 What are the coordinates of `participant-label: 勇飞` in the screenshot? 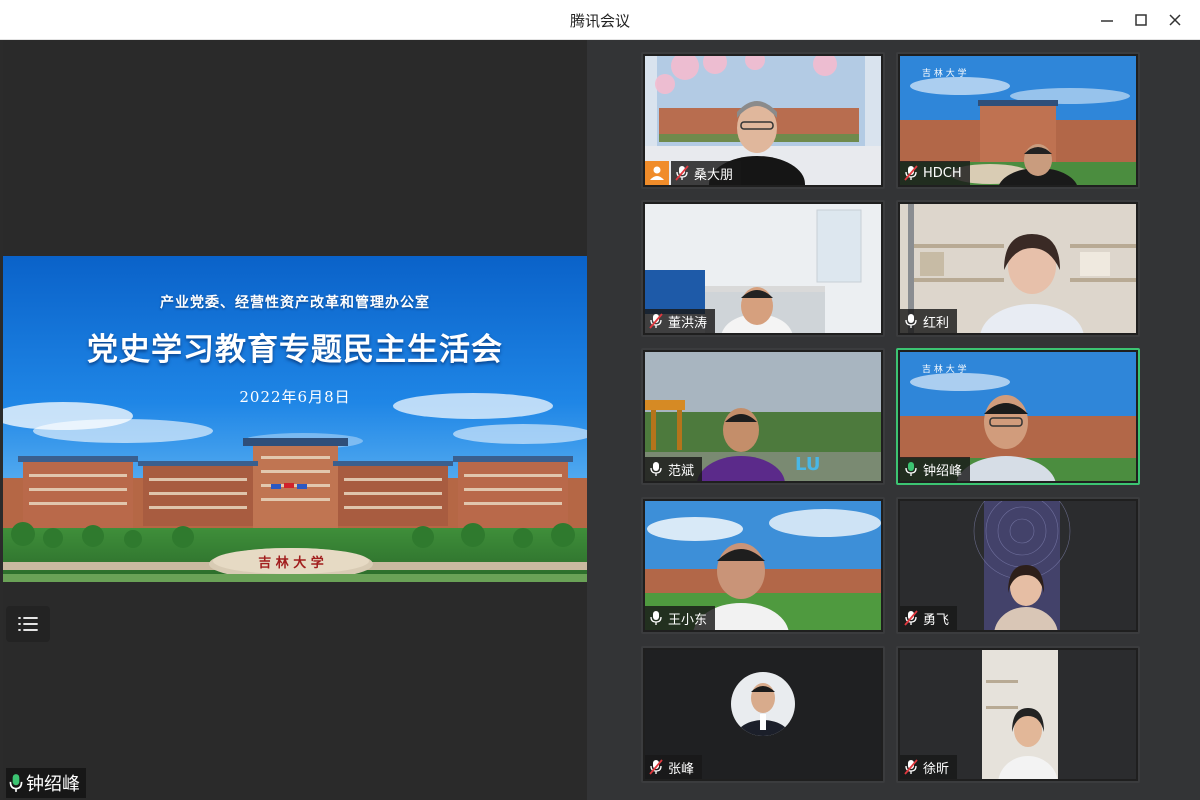 It's located at (929, 618).